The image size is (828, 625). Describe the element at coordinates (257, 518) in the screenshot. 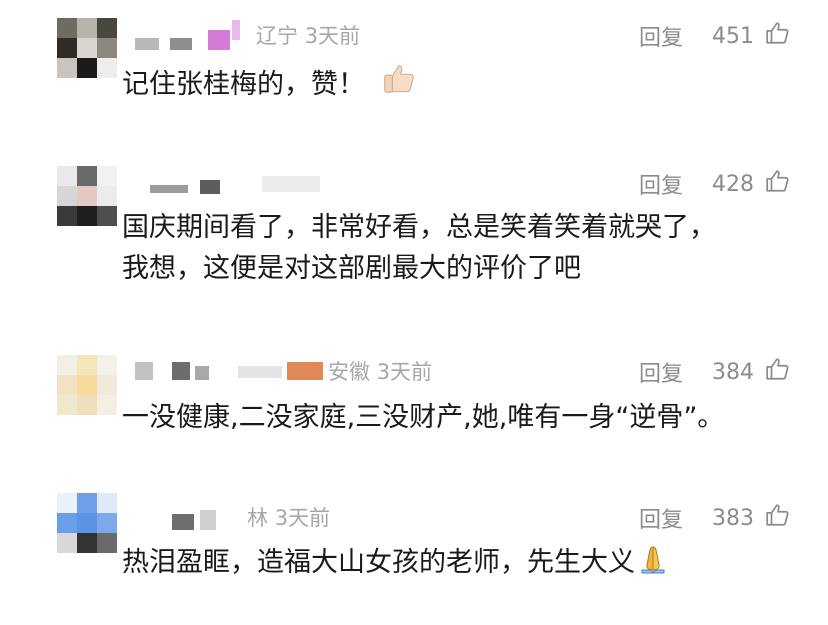

I see `location-text: 林` at that location.